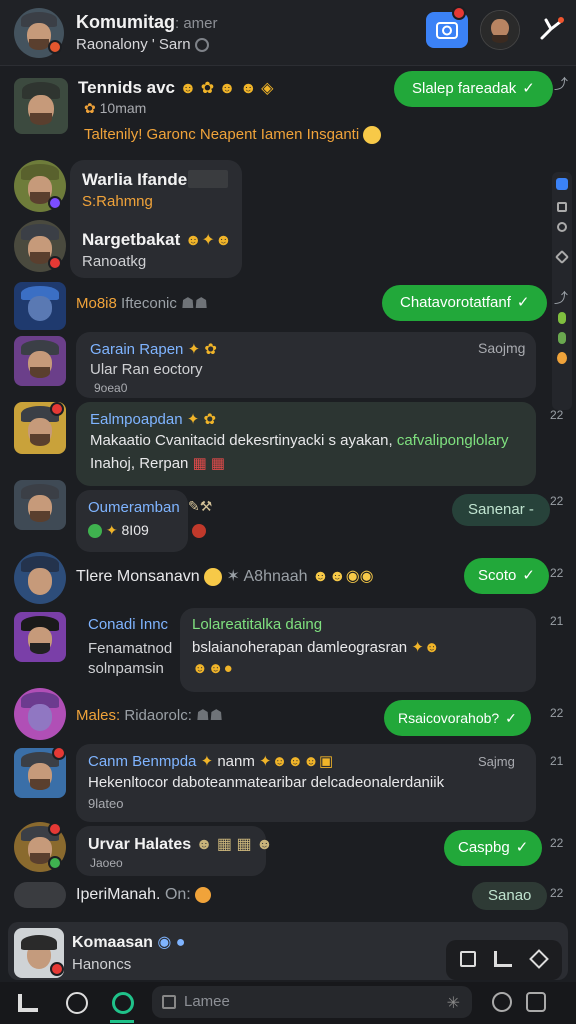 The height and width of the screenshot is (1024, 576). What do you see at coordinates (117, 201) in the screenshot?
I see `sender-sub: S:Rahmng` at bounding box center [117, 201].